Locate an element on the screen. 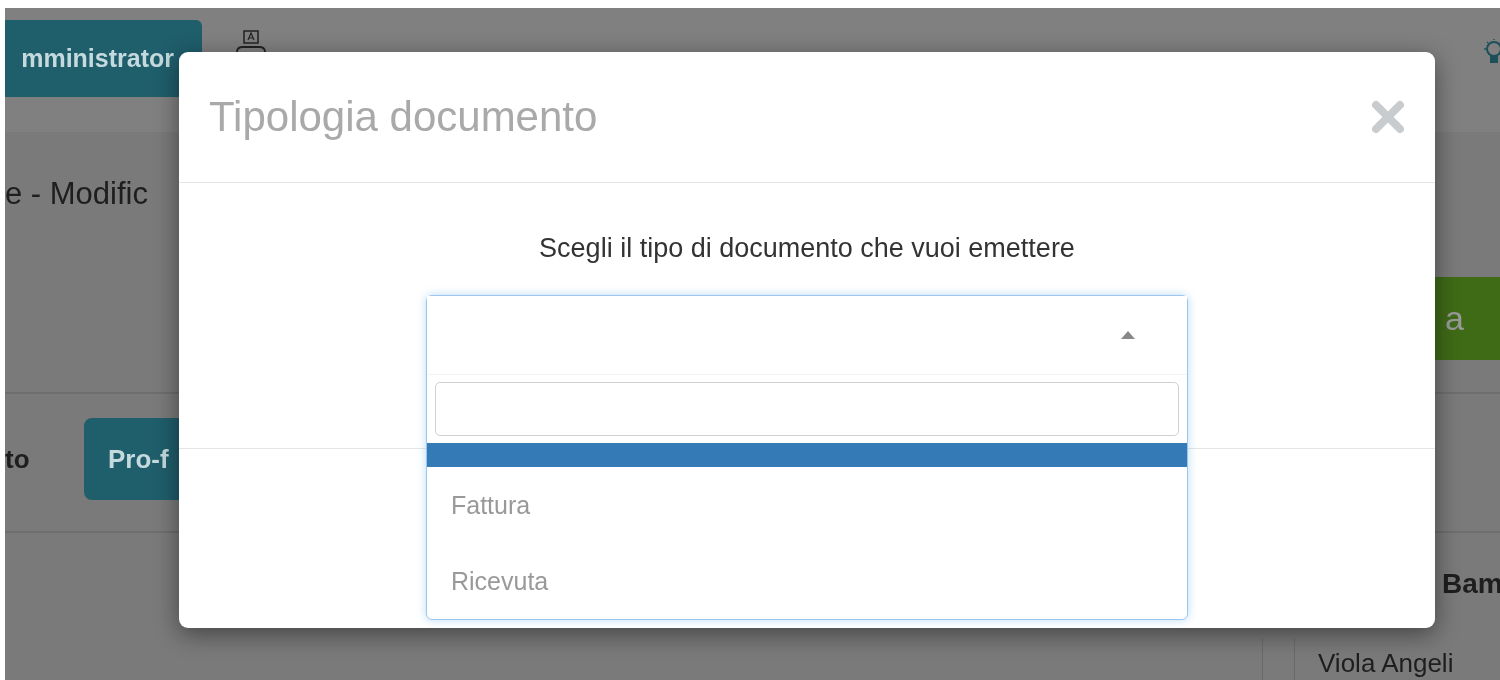 This screenshot has height=680, width=1500. dropdown-option: Fattura is located at coordinates (807, 505).